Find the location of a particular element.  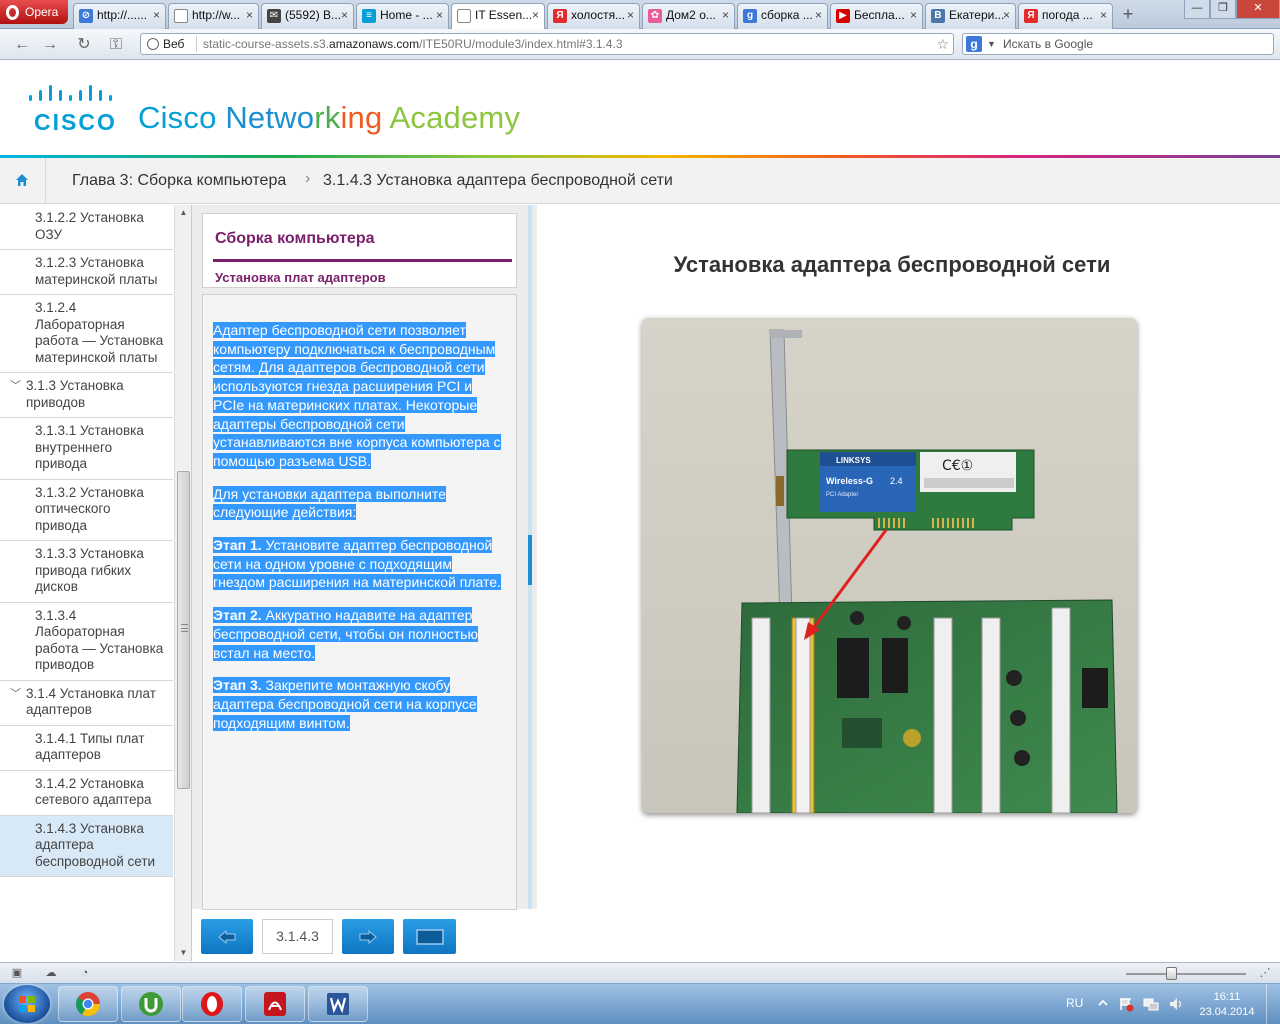

breadcrumb-chapter: Глава 3: Сборка компьютера is located at coordinates (179, 181).